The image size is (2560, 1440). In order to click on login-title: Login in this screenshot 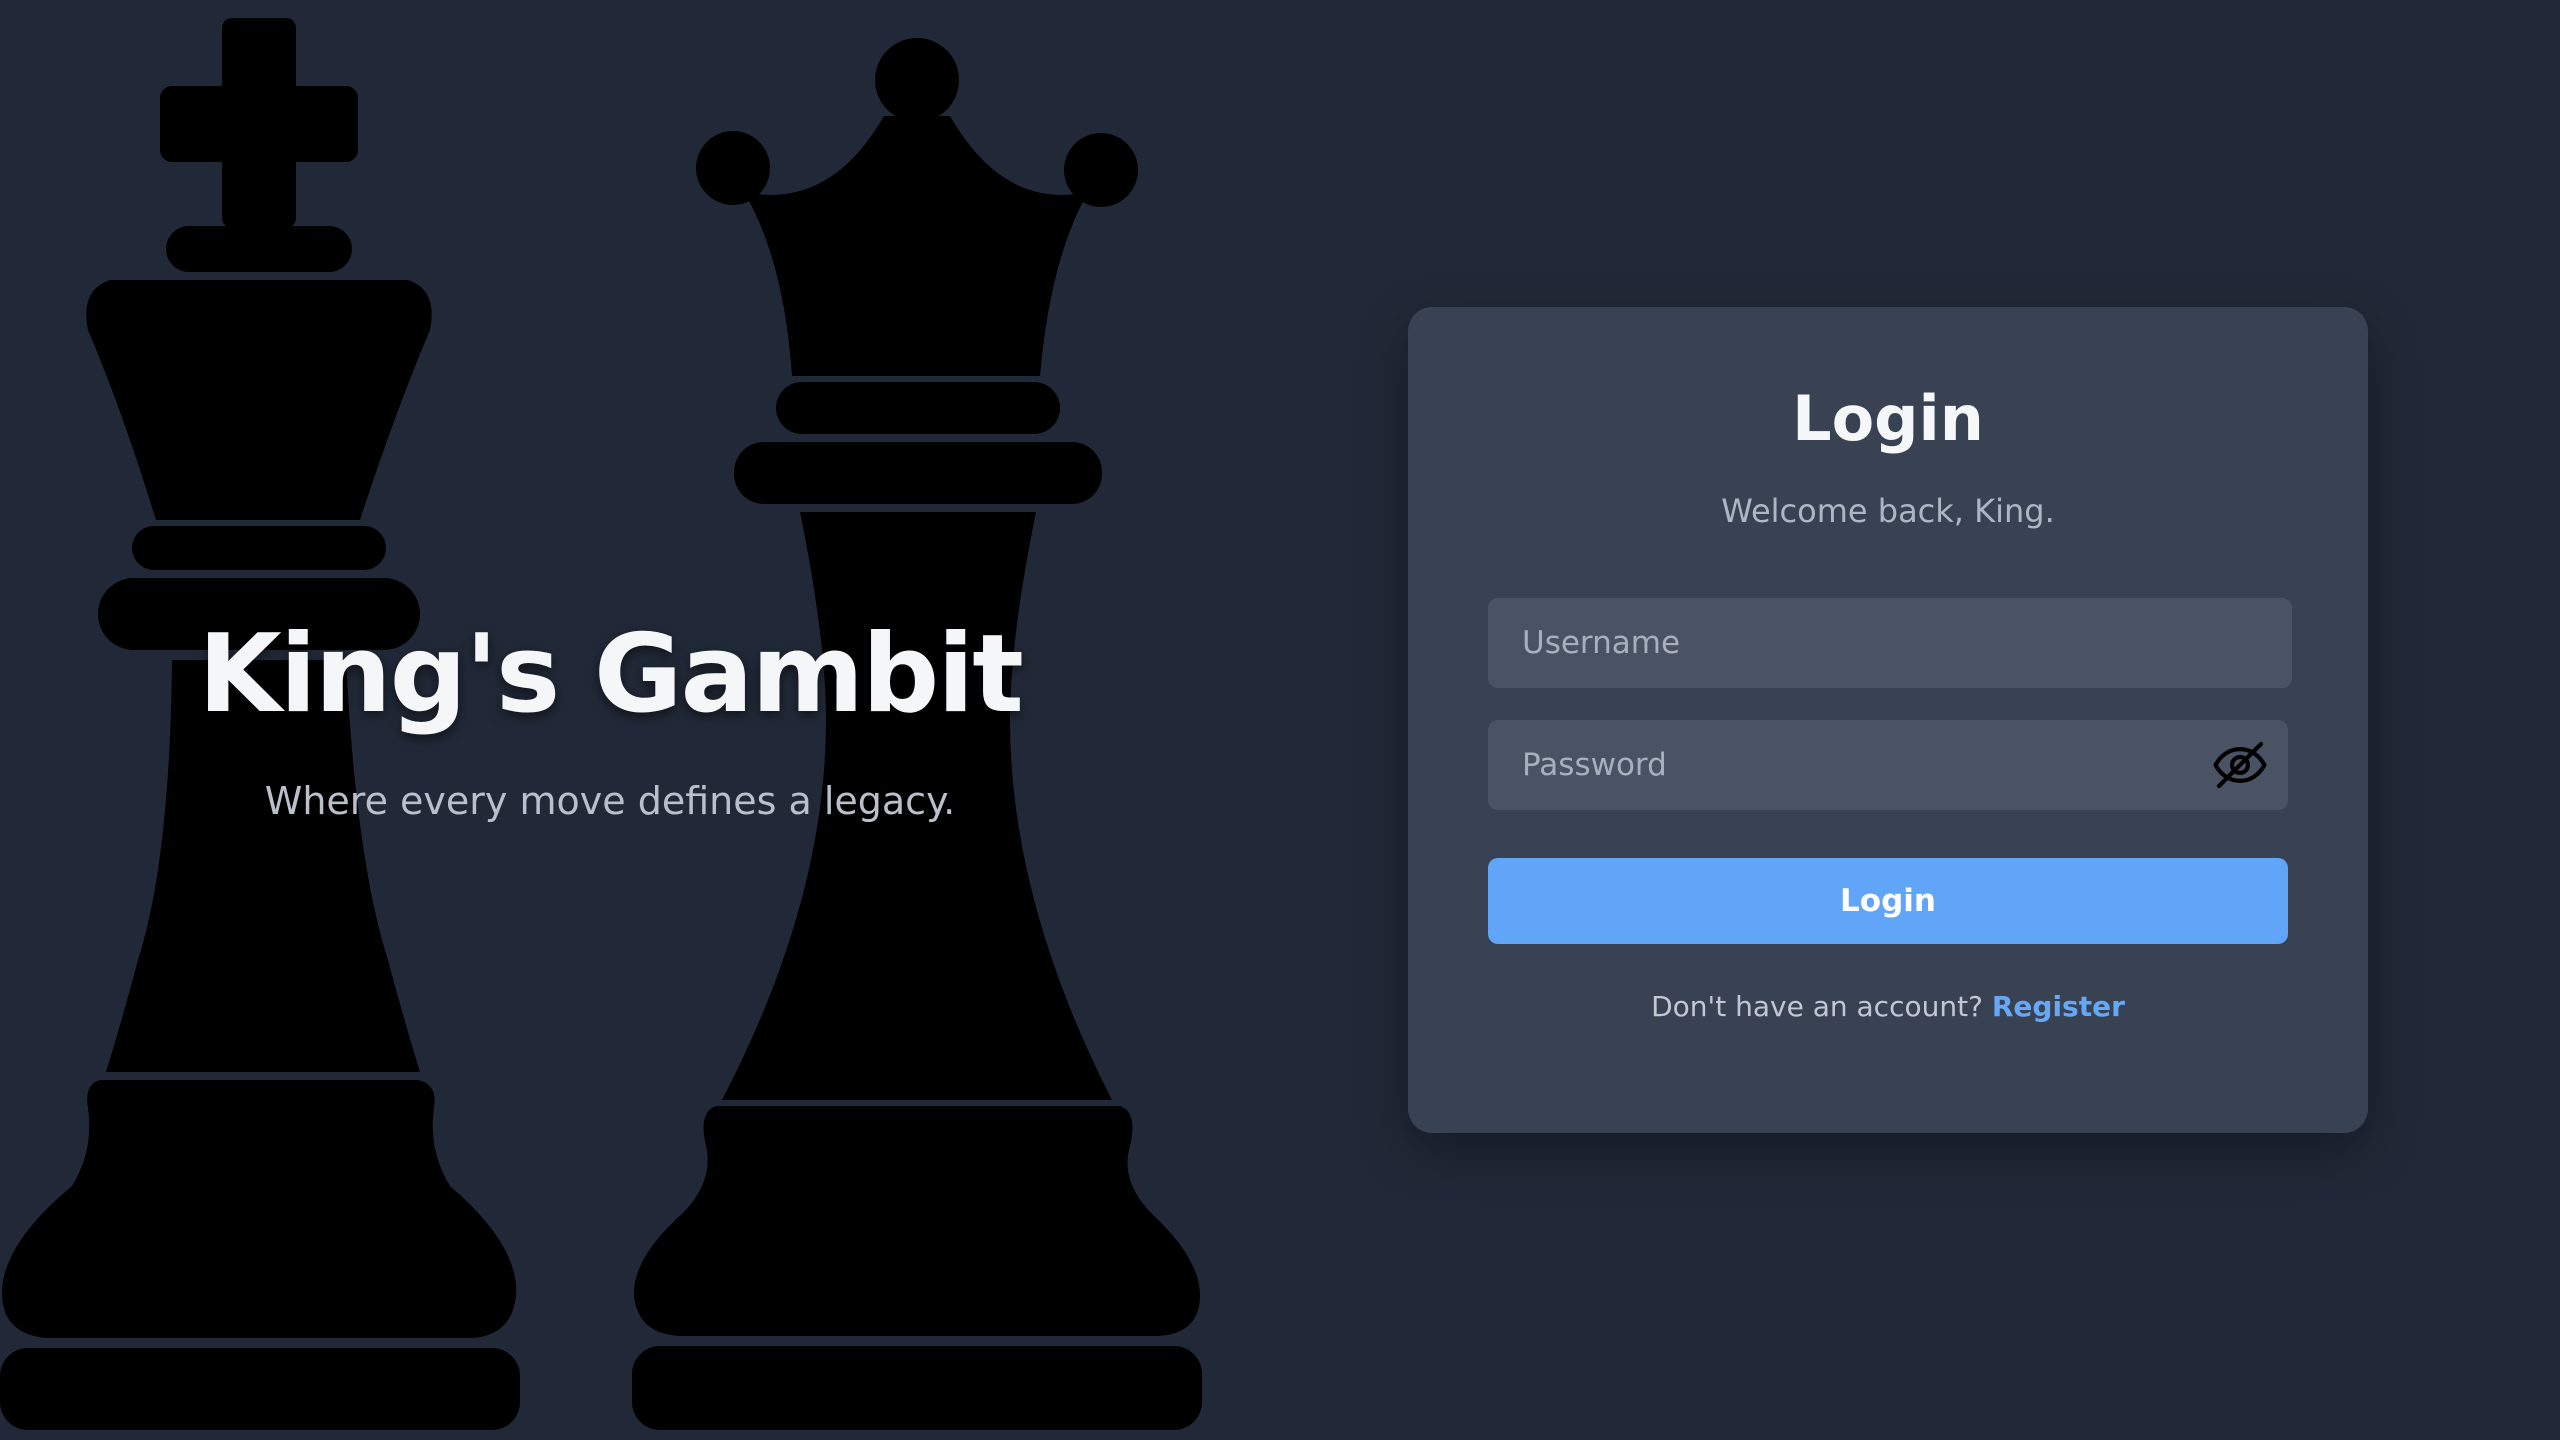, I will do `click(1888, 418)`.